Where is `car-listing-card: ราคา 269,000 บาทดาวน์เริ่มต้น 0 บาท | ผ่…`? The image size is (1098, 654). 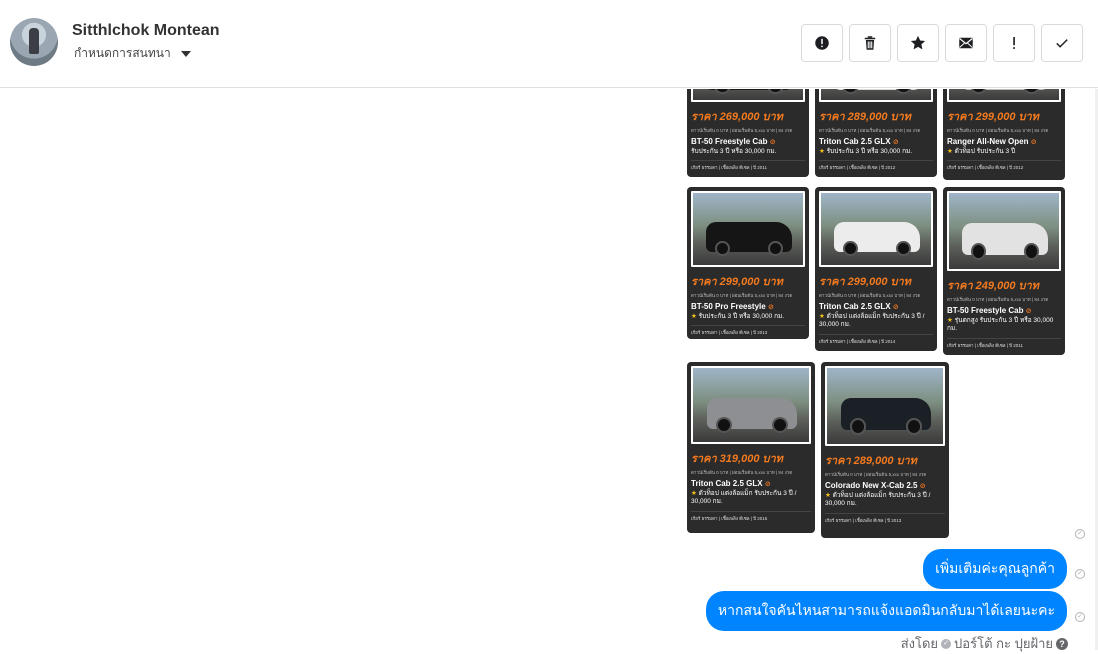 car-listing-card: ราคา 269,000 บาทดาวน์เริ่มต้น 0 บาท | ผ่… is located at coordinates (748, 133).